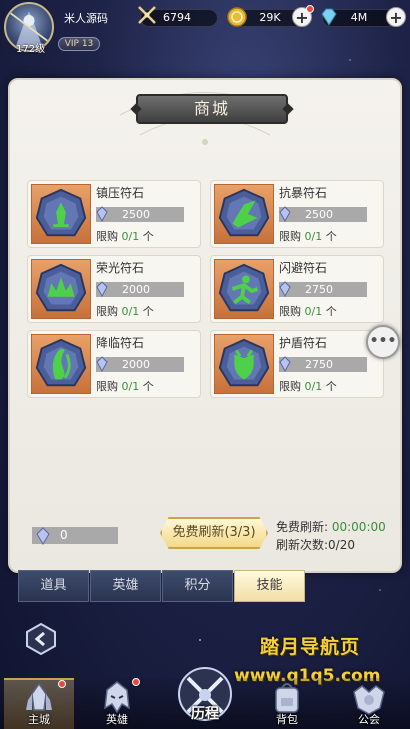 The height and width of the screenshot is (729, 410). Describe the element at coordinates (297, 289) in the screenshot. I see `shop-item-card: 闪避符石 2750 限购 0/1 个` at that location.